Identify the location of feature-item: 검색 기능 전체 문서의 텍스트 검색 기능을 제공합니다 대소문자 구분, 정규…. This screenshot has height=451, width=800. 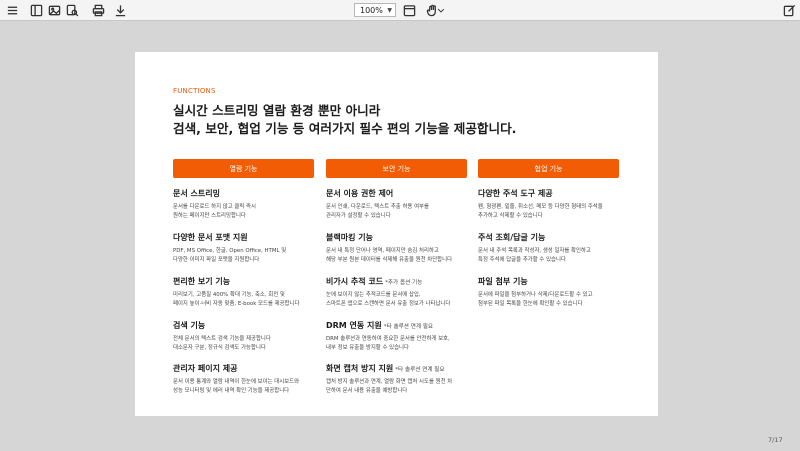
(248, 336).